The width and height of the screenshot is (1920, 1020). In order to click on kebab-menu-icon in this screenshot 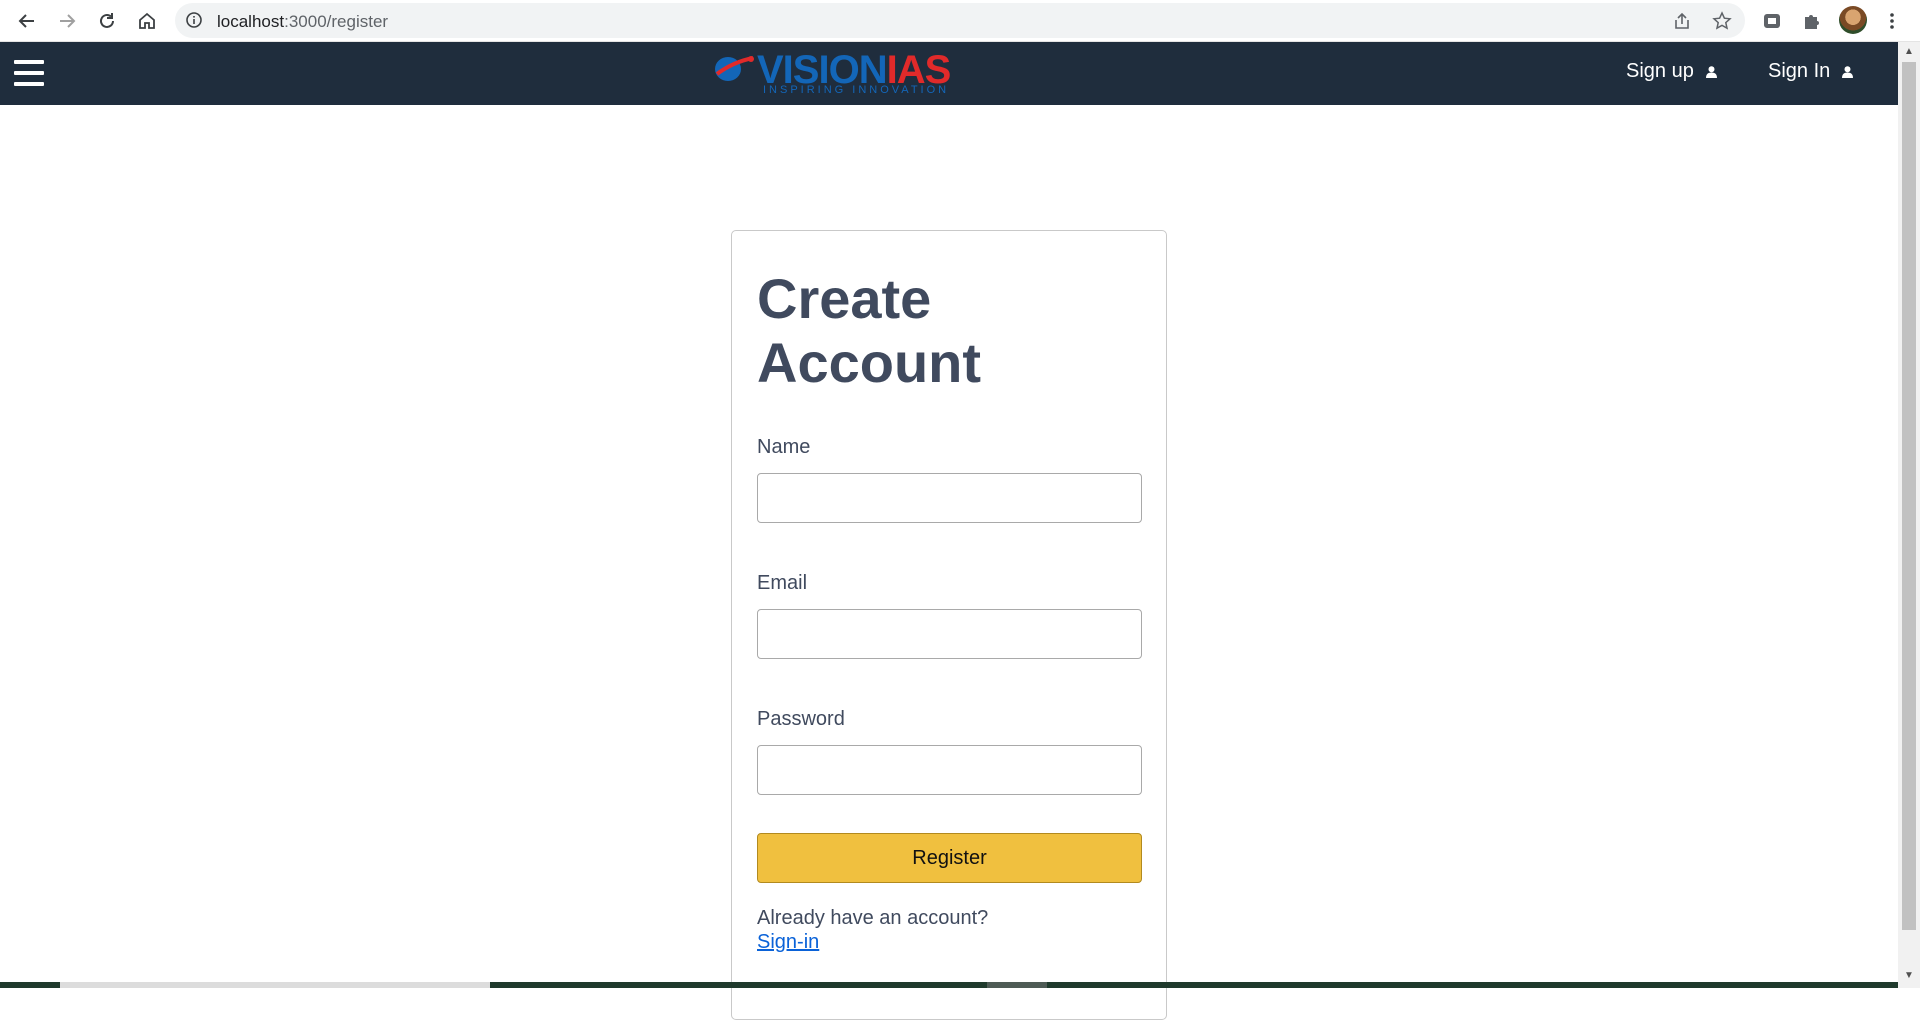, I will do `click(1892, 21)`.